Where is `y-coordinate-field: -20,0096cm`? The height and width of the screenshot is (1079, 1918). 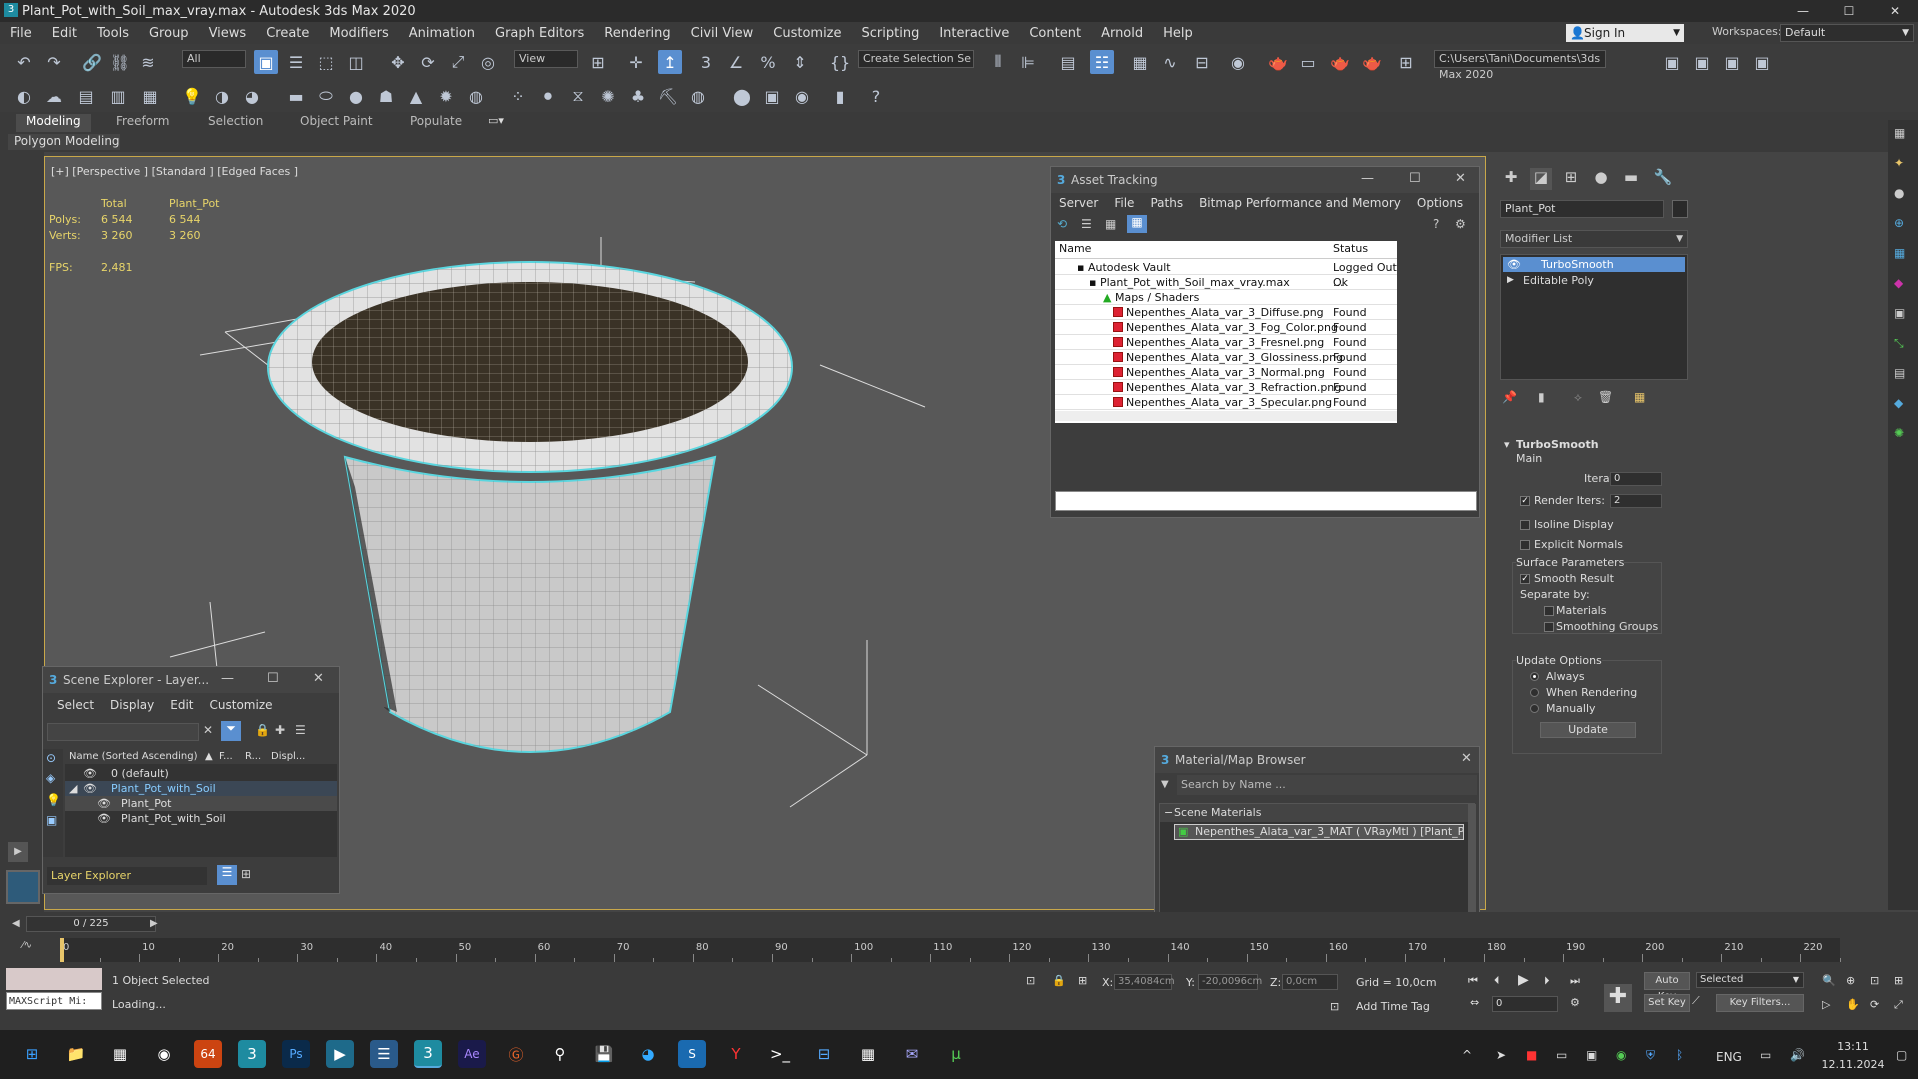
y-coordinate-field: -20,0096cm is located at coordinates (1230, 982).